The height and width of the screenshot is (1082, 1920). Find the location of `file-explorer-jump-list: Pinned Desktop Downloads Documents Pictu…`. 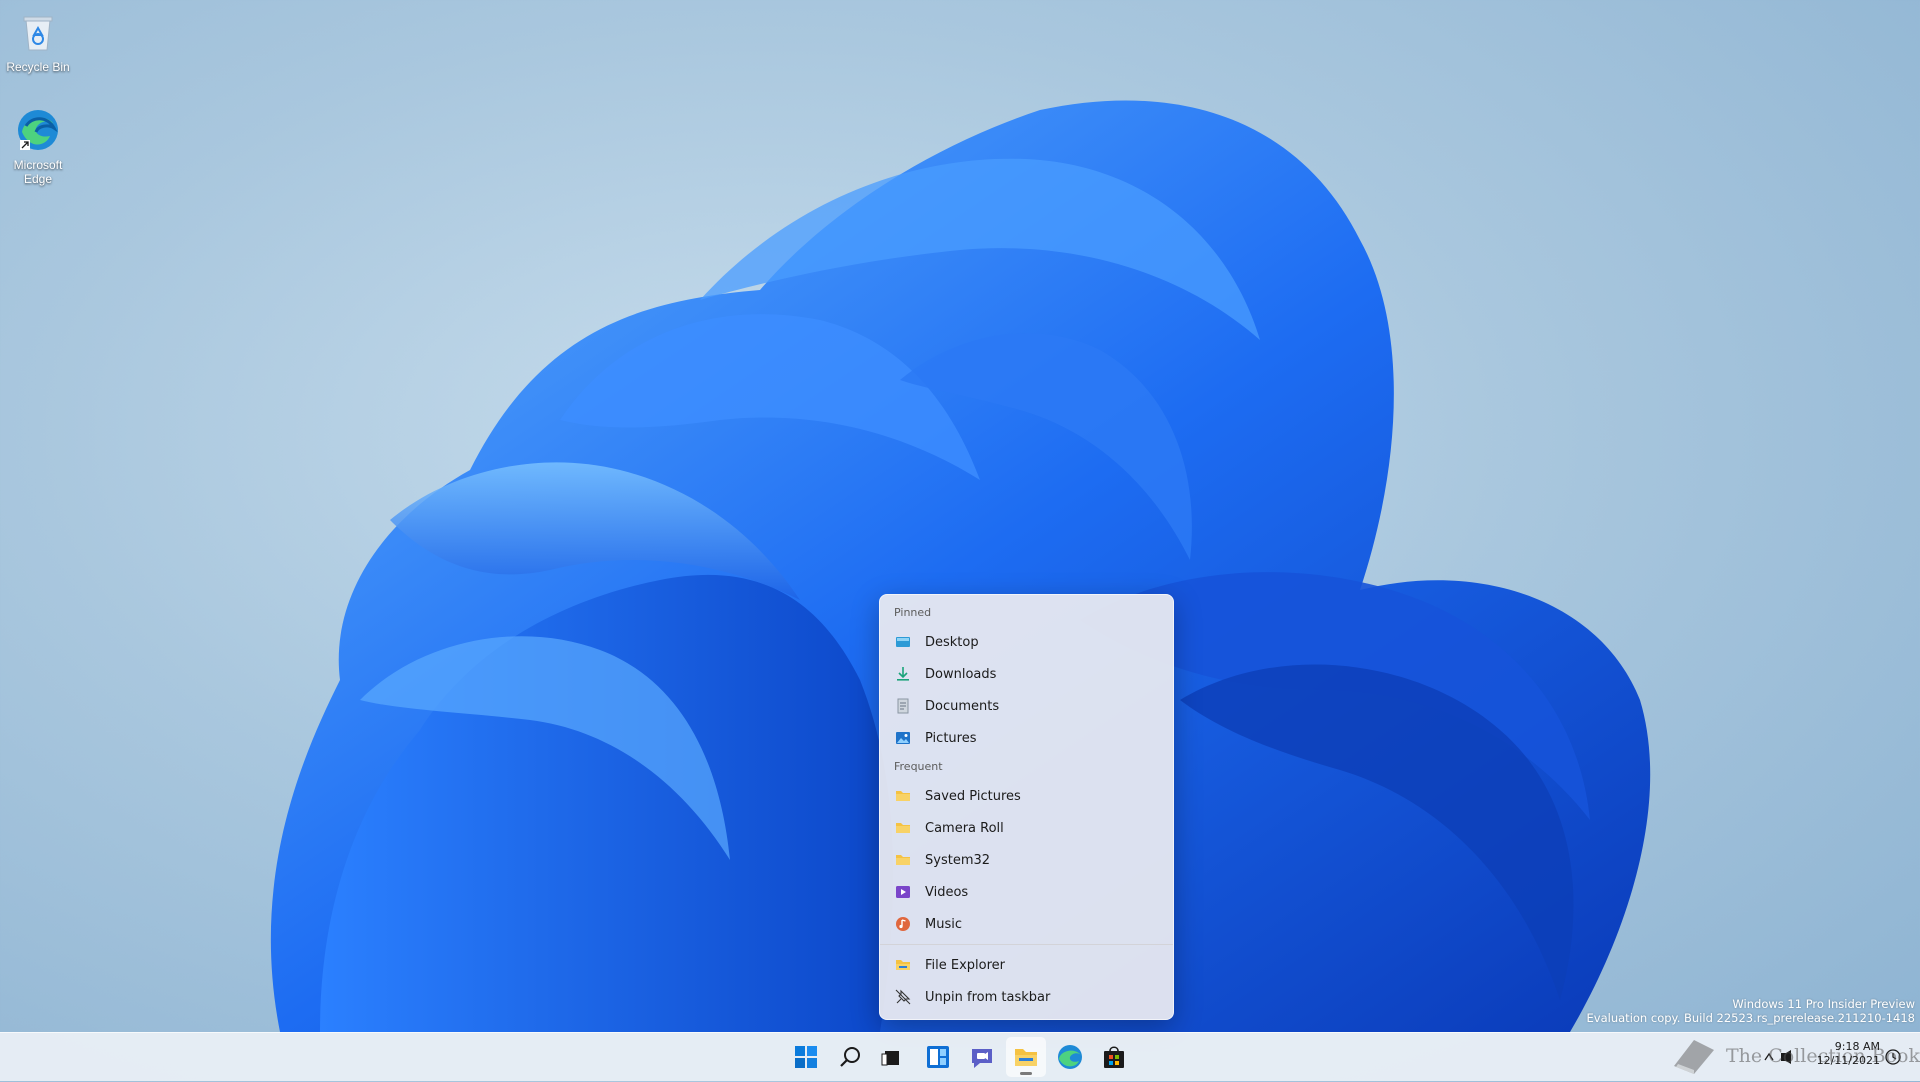

file-explorer-jump-list: Pinned Desktop Downloads Documents Pictu… is located at coordinates (1026, 807).